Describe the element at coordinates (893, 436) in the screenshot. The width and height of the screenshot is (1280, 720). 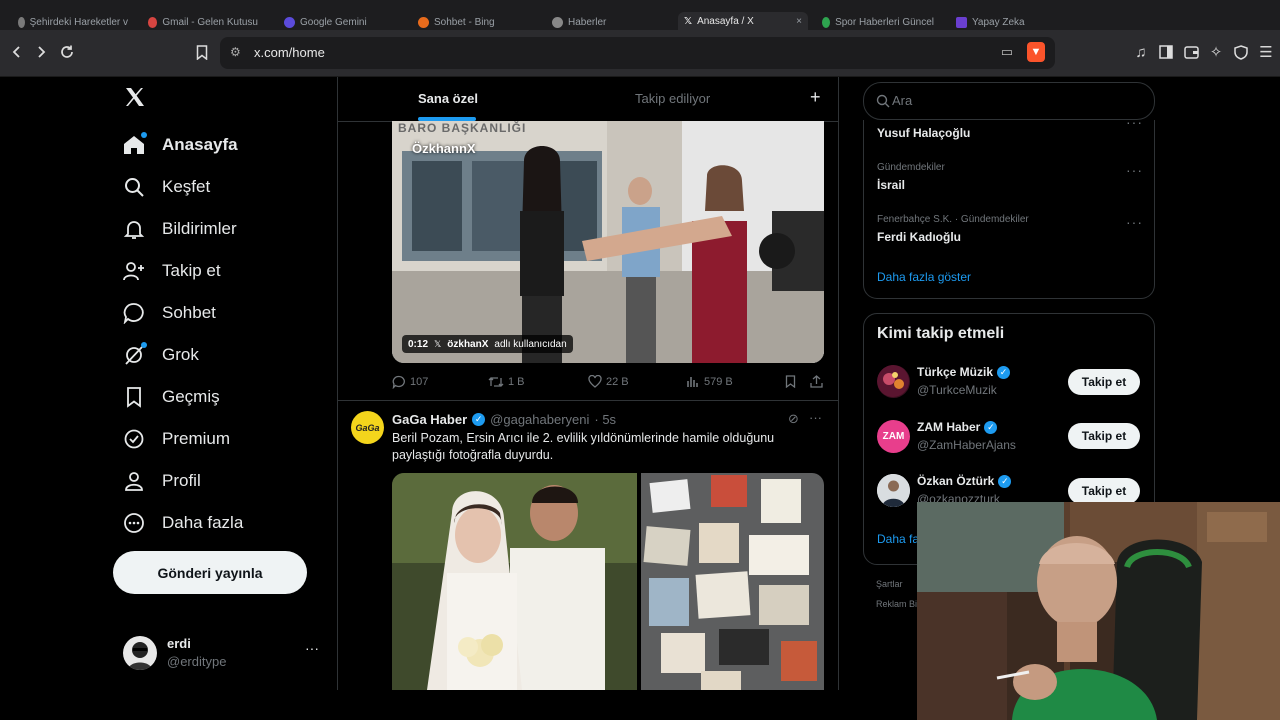
I see `avatar: ZAM` at that location.